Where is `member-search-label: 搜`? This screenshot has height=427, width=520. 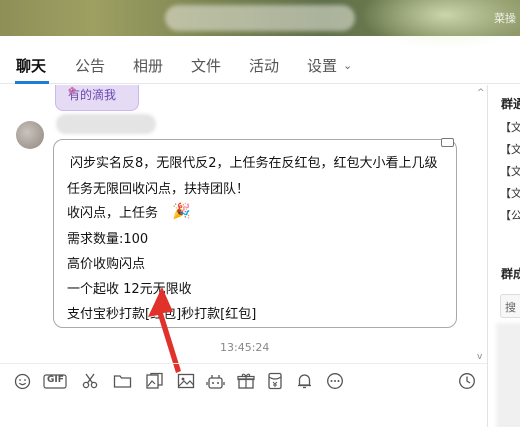 member-search-label: 搜 is located at coordinates (510, 307).